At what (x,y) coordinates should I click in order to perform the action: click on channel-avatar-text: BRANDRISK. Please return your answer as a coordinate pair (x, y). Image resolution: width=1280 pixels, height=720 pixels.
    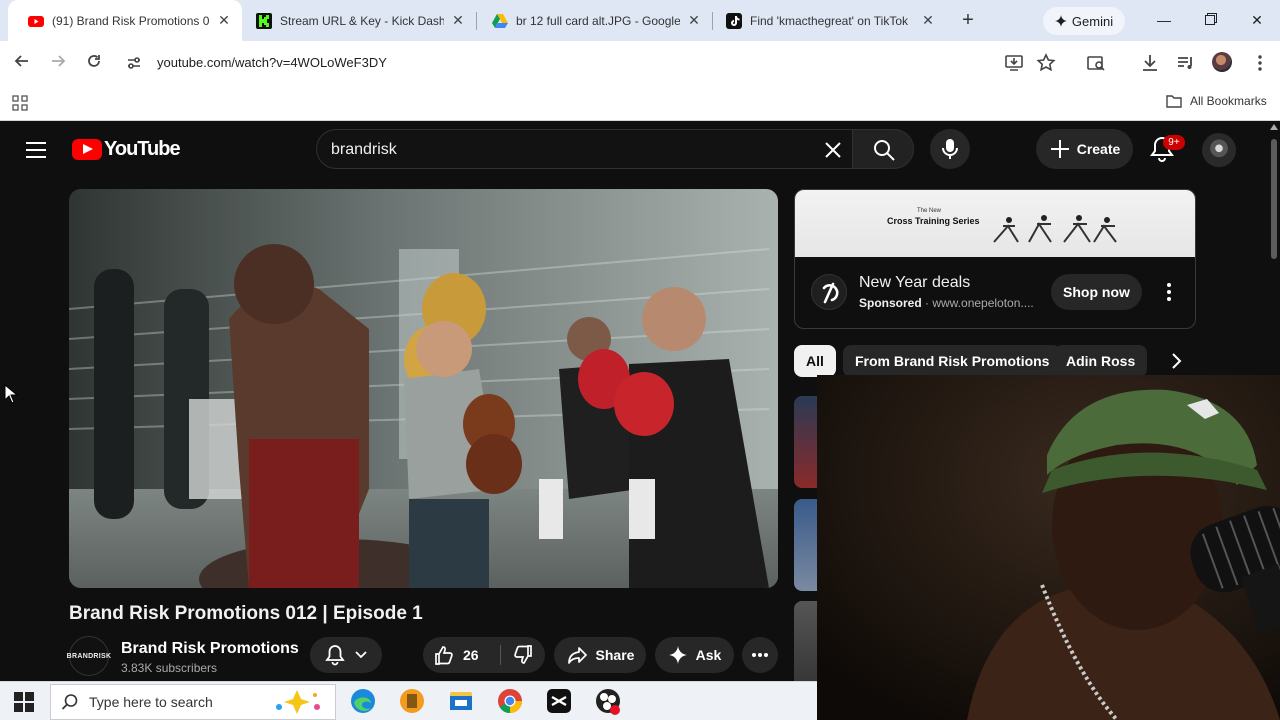
    Looking at the image, I should click on (89, 656).